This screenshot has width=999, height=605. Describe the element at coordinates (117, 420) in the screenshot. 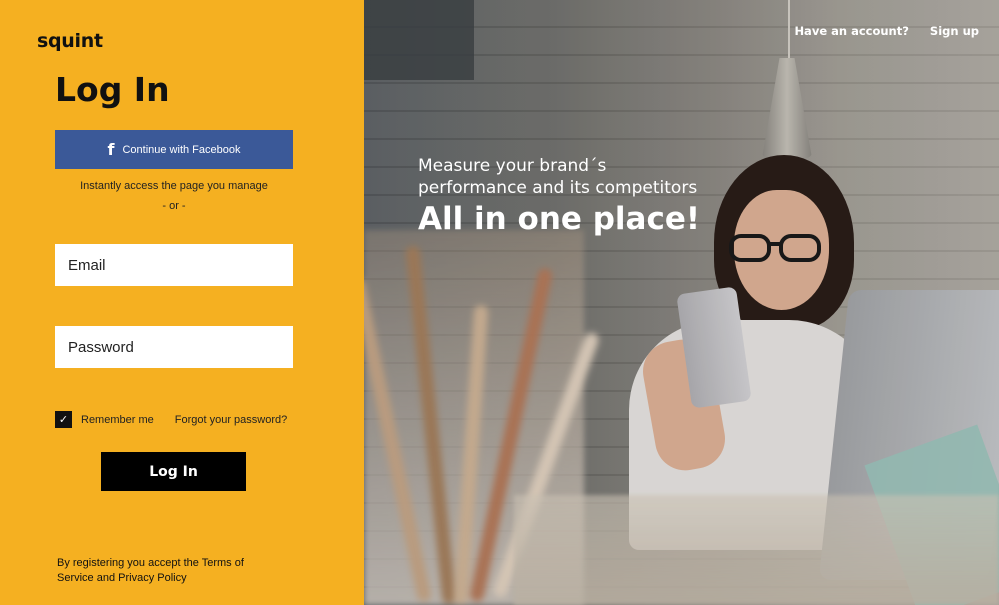

I see `remember-label: Remember me` at that location.